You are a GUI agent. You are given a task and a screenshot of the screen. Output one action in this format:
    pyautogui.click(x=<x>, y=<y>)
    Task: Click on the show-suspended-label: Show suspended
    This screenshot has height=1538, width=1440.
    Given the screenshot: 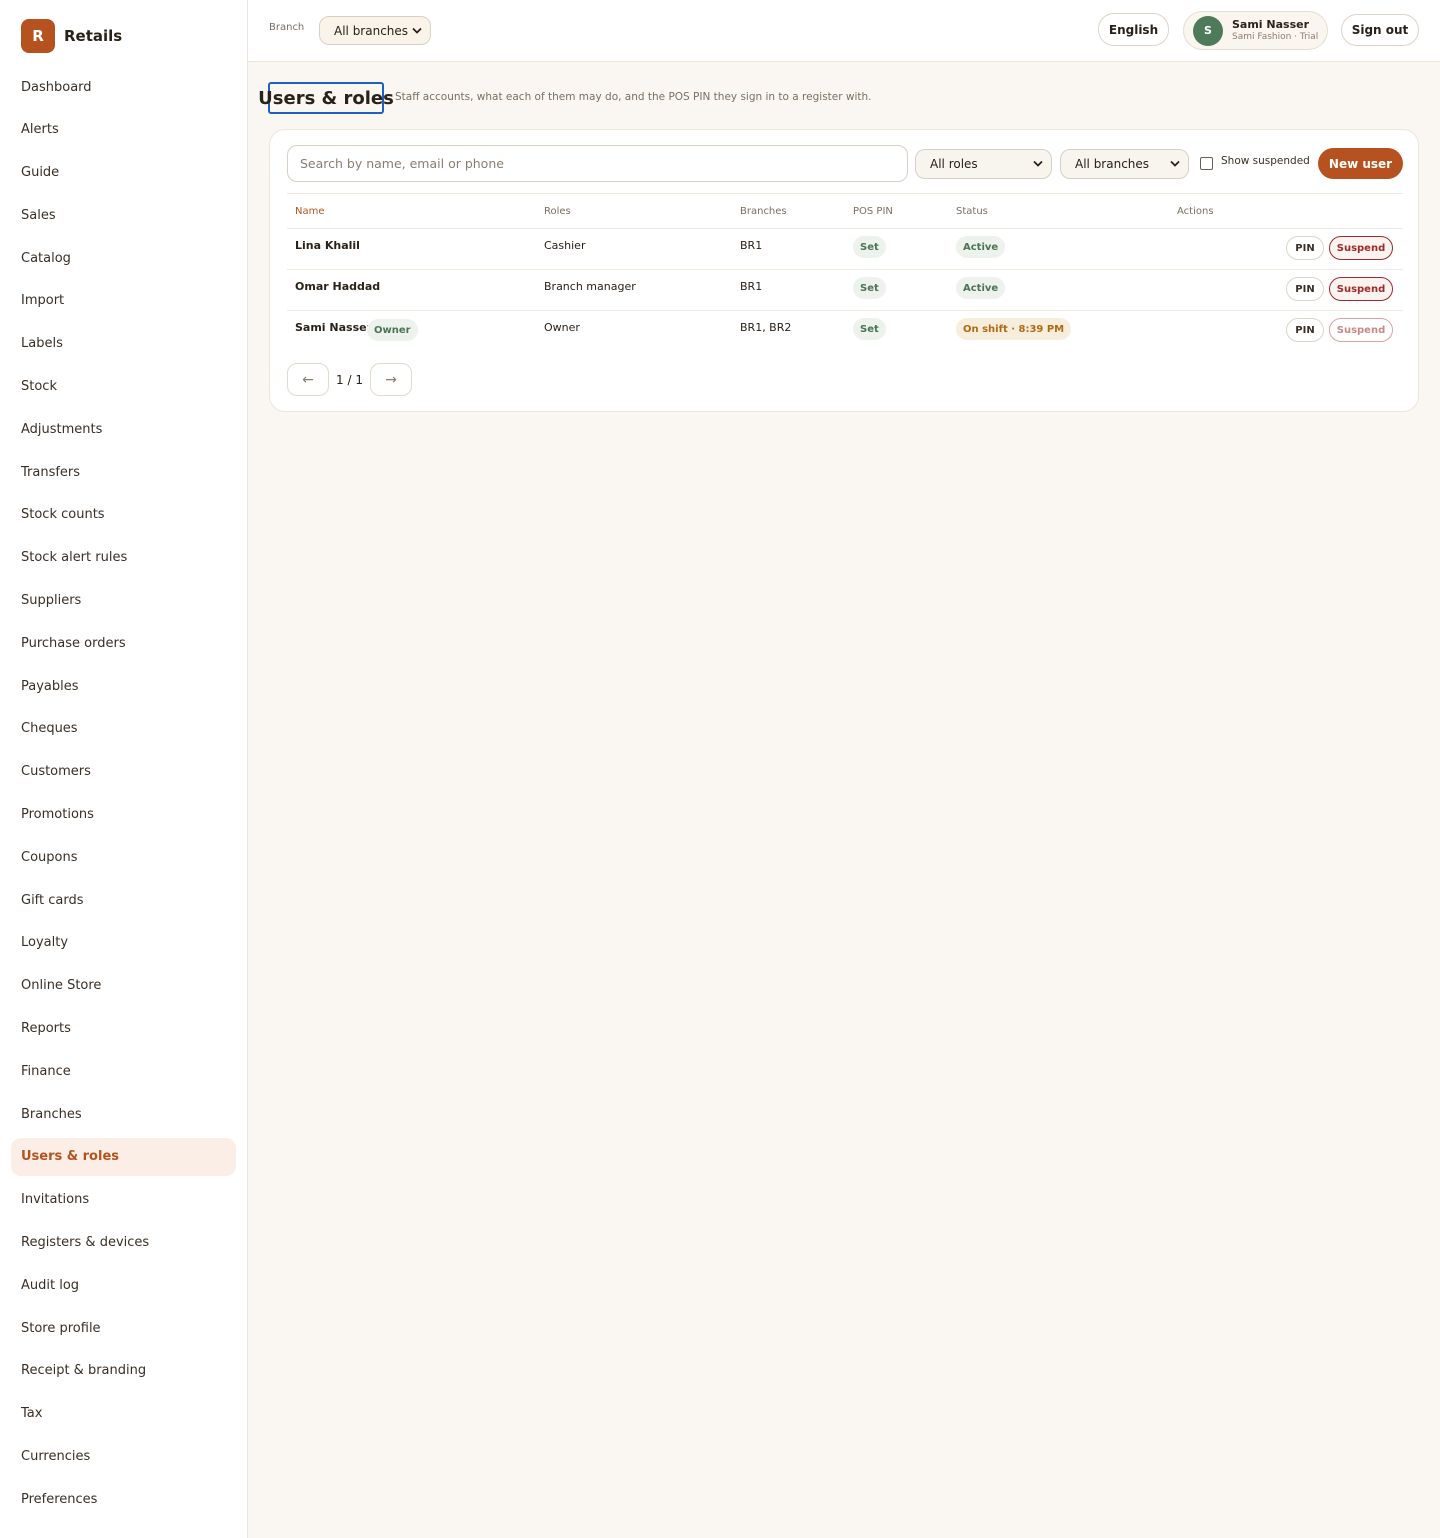 What is the action you would take?
    pyautogui.click(x=1265, y=161)
    